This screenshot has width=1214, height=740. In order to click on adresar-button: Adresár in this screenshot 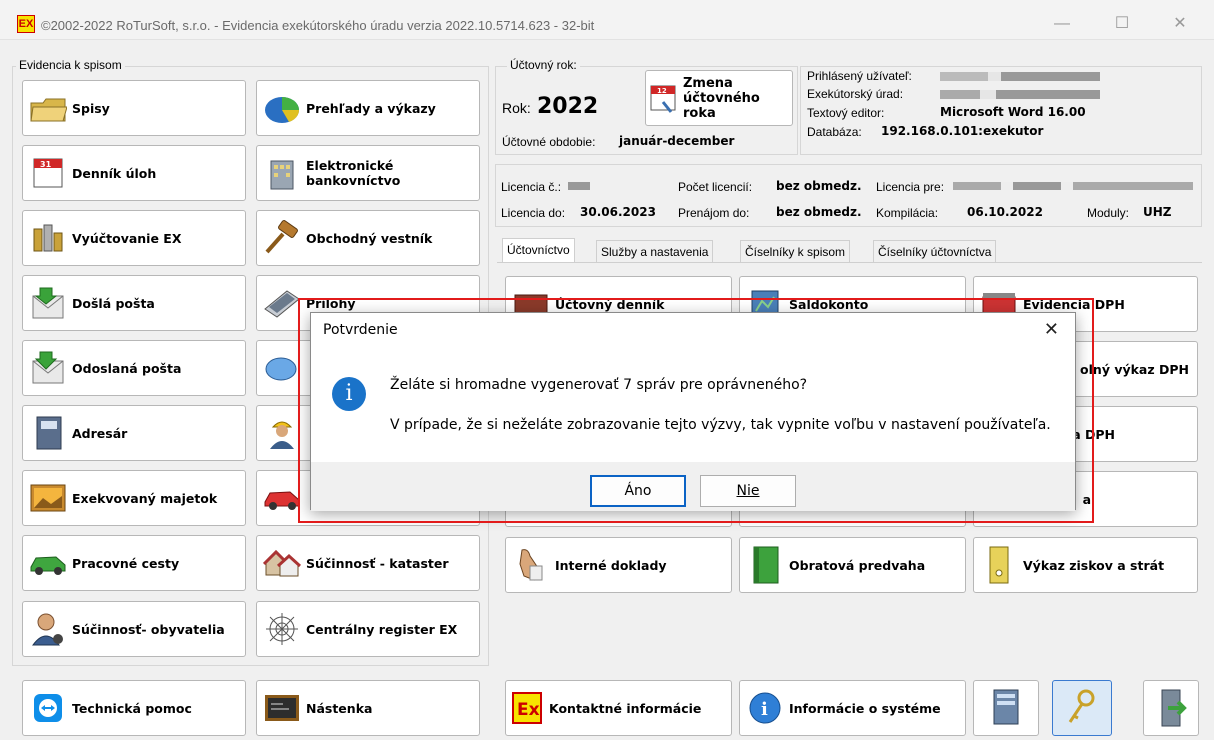, I will do `click(134, 433)`.